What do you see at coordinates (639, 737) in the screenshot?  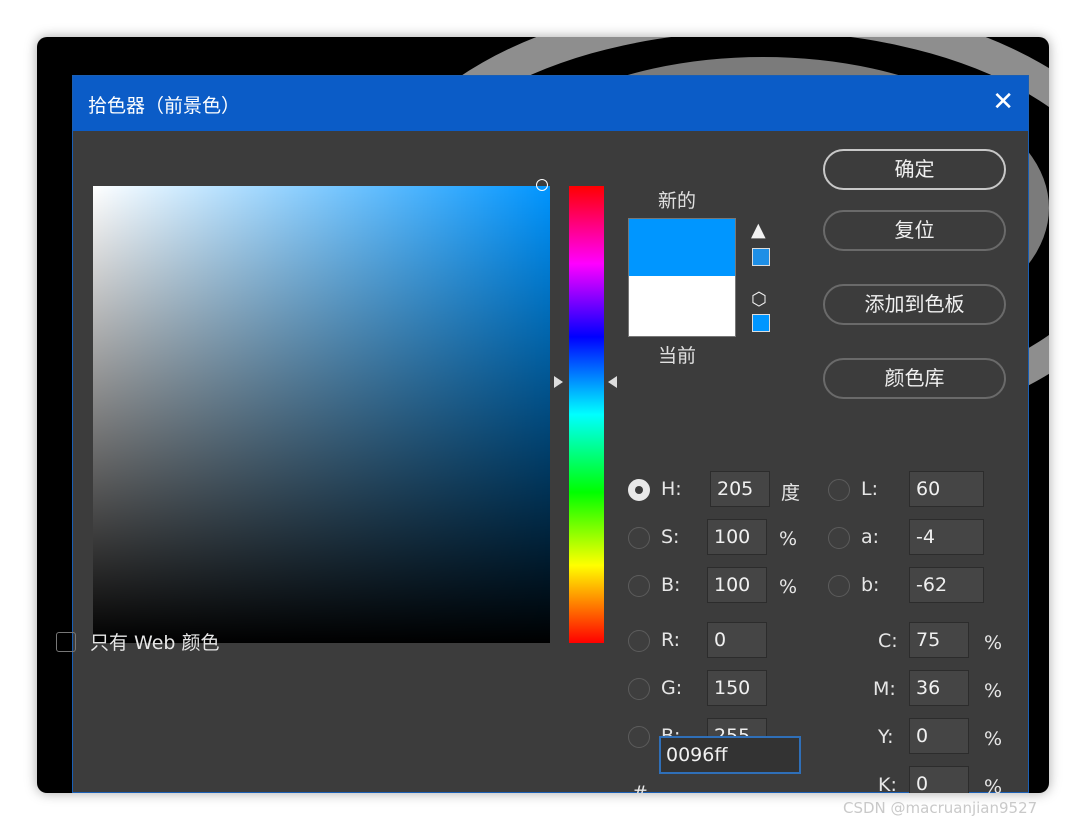 I see `radio-blue` at bounding box center [639, 737].